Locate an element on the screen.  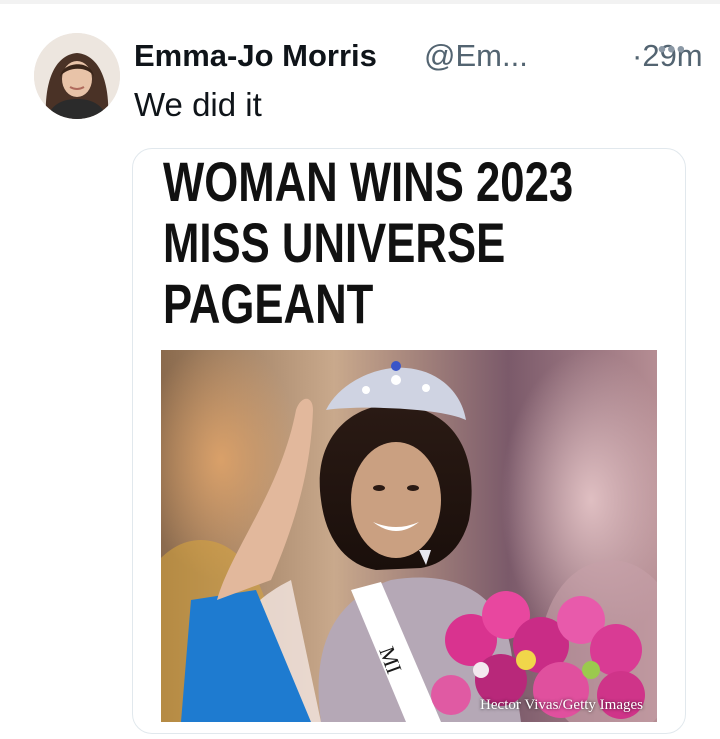
author-avatar is located at coordinates (77, 76).